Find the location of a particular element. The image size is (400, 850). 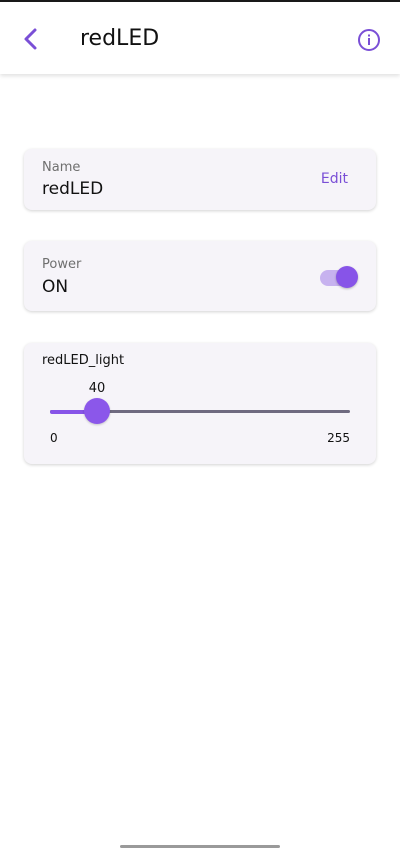

back-arrow-icon is located at coordinates (30, 39).